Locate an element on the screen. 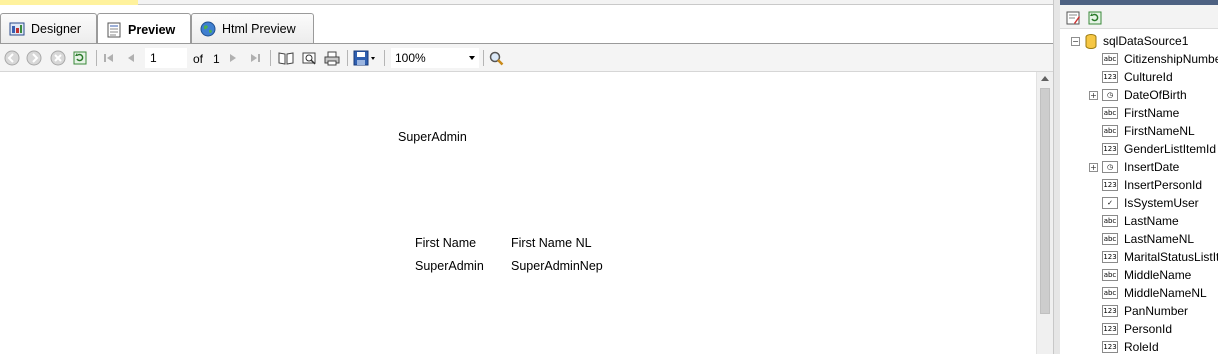  chevron-down-icon is located at coordinates (472, 58).